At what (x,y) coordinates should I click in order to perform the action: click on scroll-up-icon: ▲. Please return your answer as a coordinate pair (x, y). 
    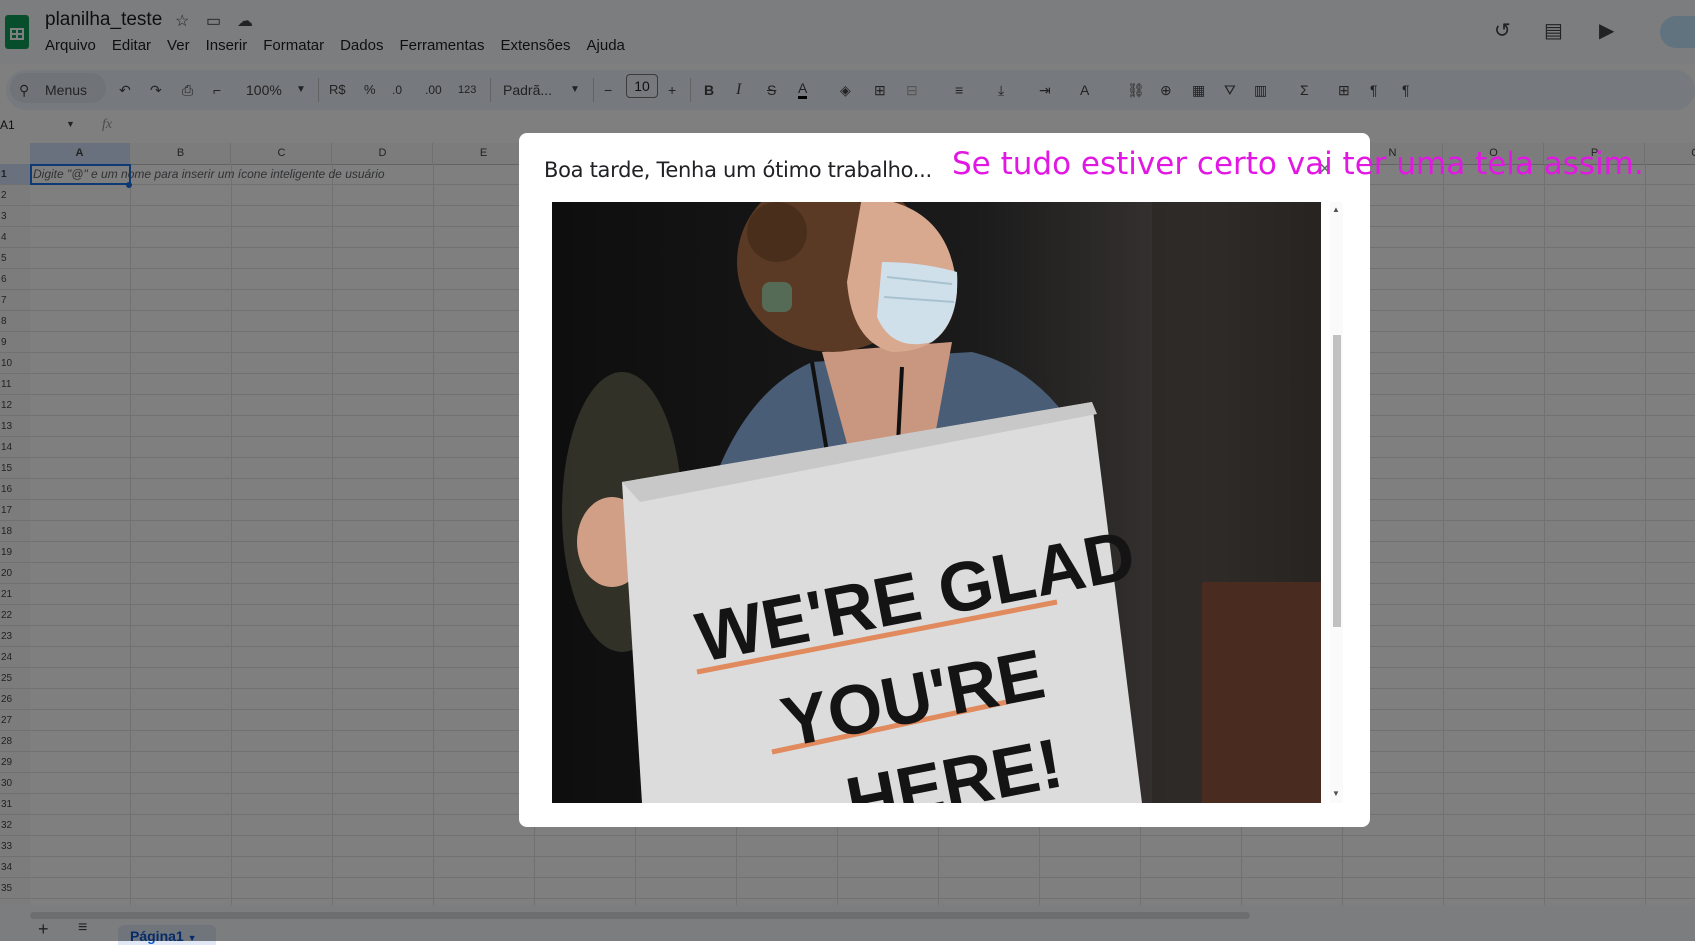
    Looking at the image, I should click on (1336, 209).